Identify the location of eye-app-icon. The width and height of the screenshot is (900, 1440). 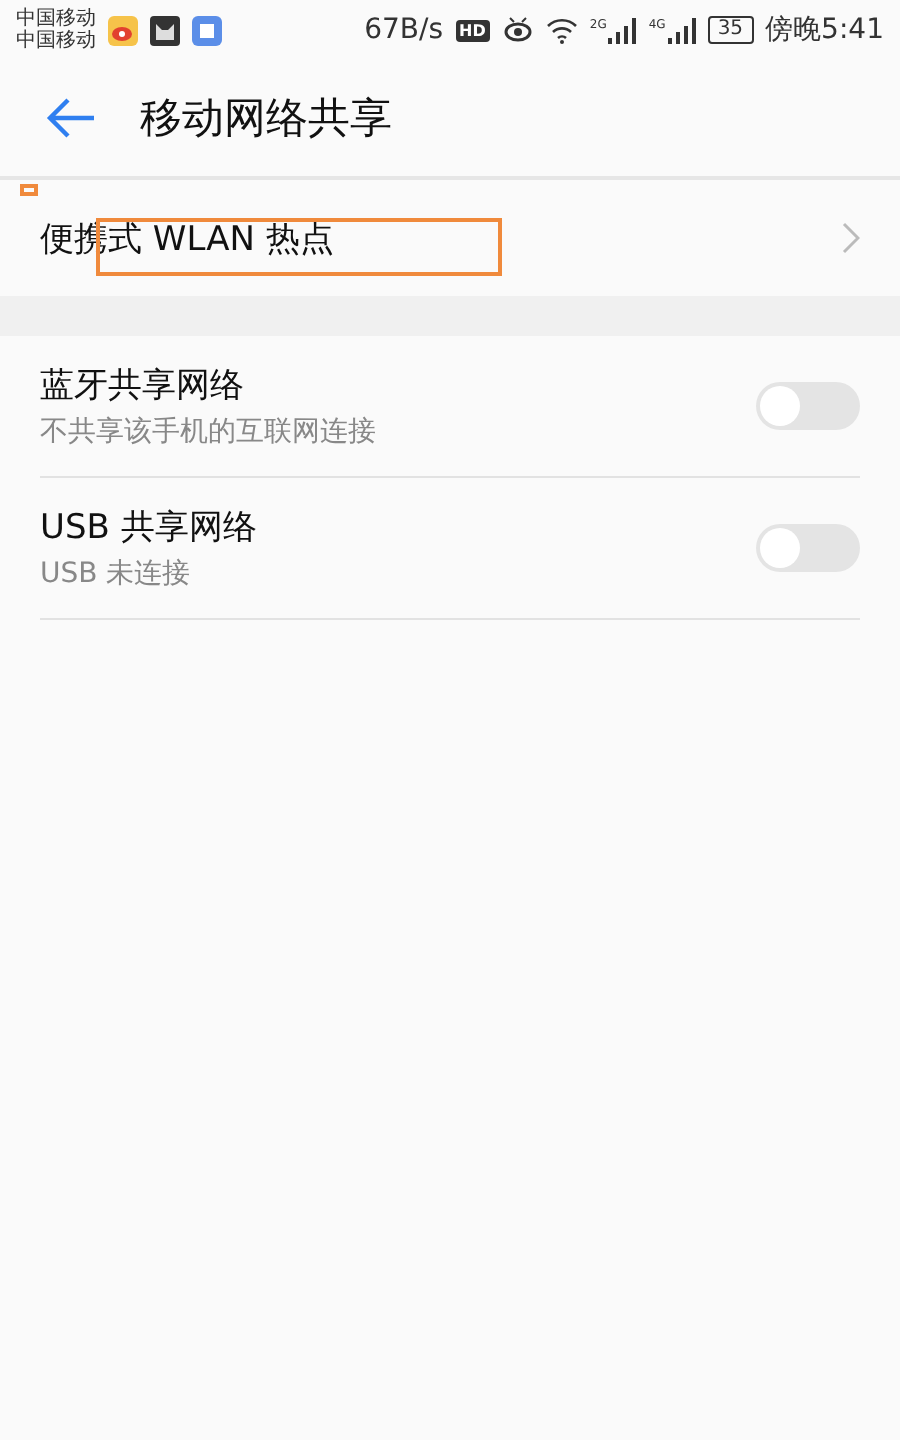
(123, 30).